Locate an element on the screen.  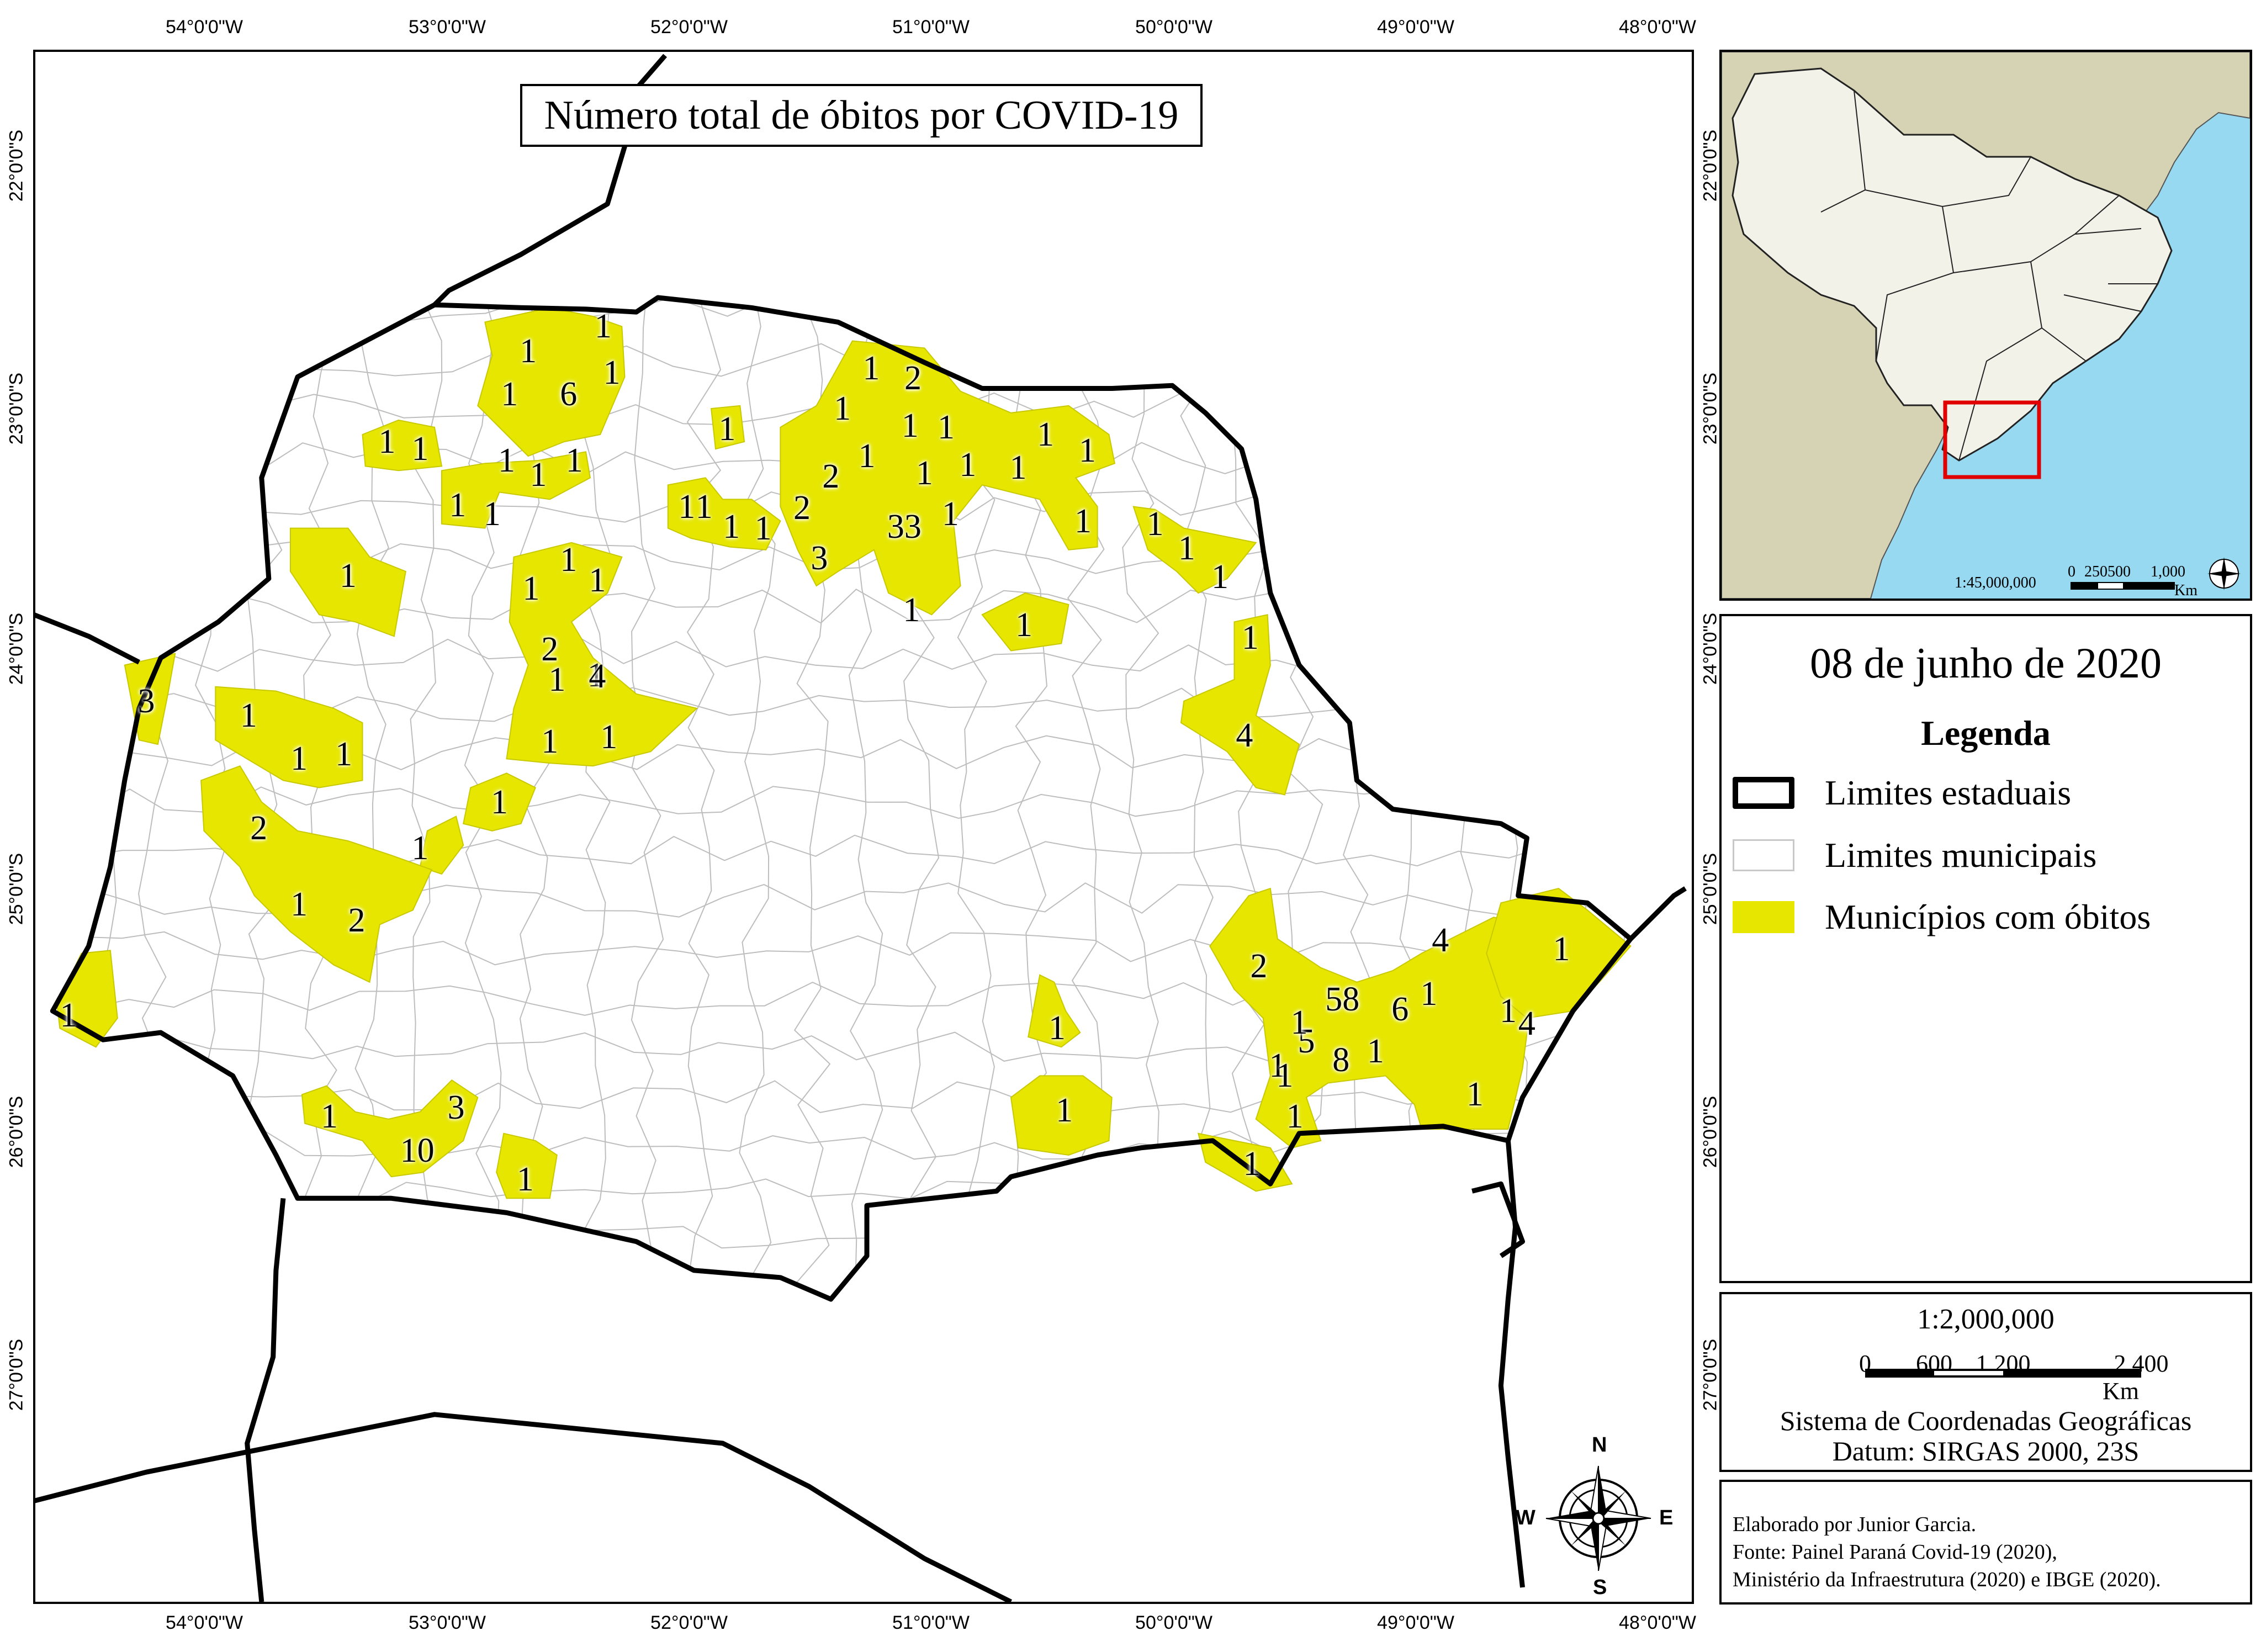
death-count-label: 8 is located at coordinates (1341, 1060).